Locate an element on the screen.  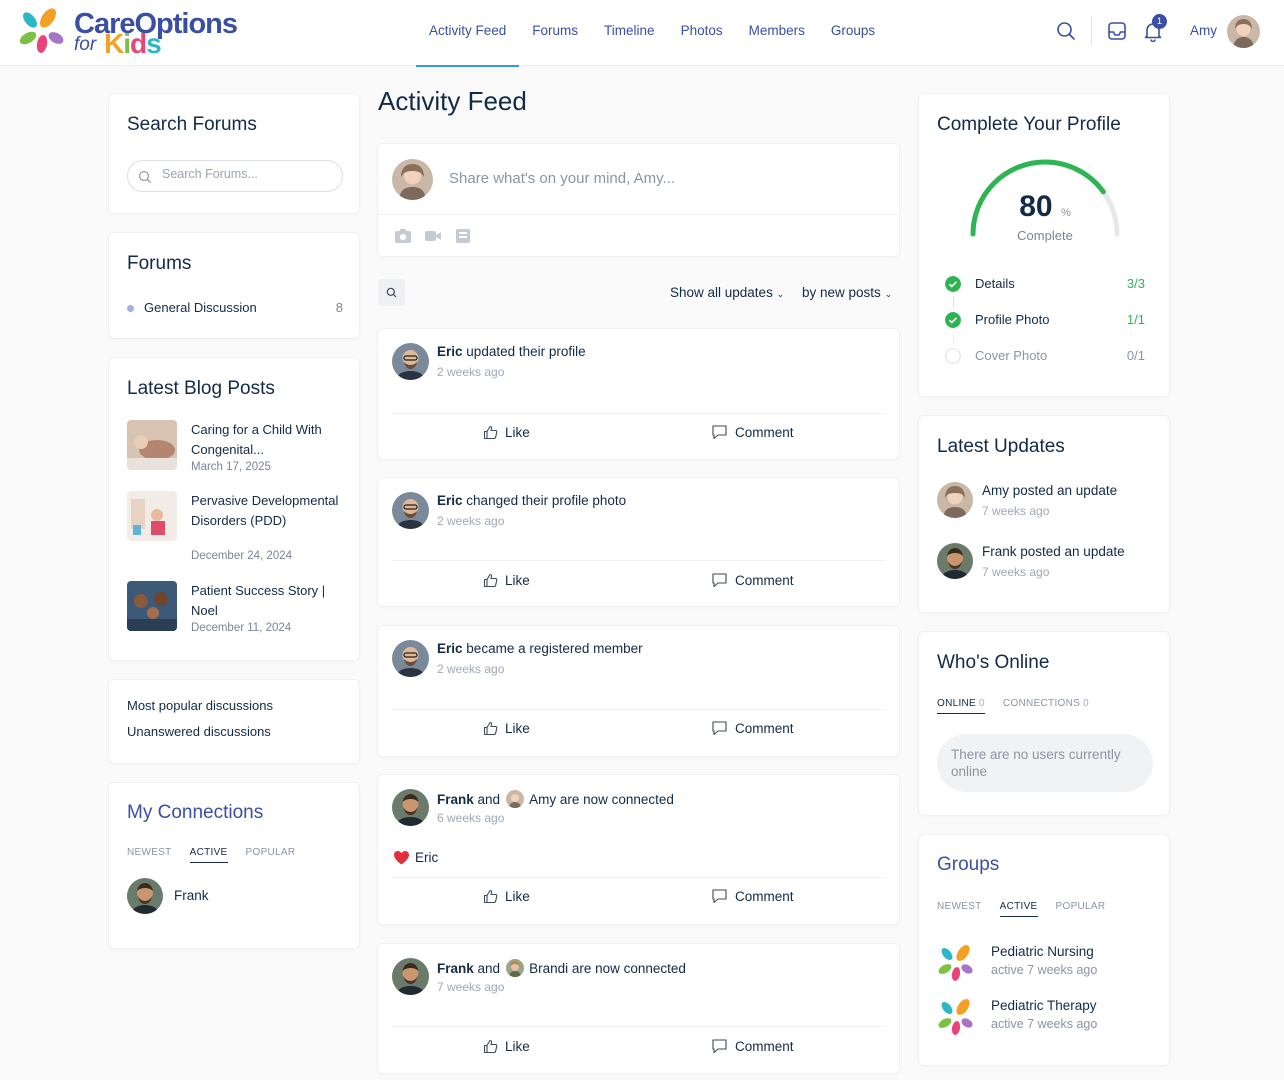
feed-search-button is located at coordinates (391, 292).